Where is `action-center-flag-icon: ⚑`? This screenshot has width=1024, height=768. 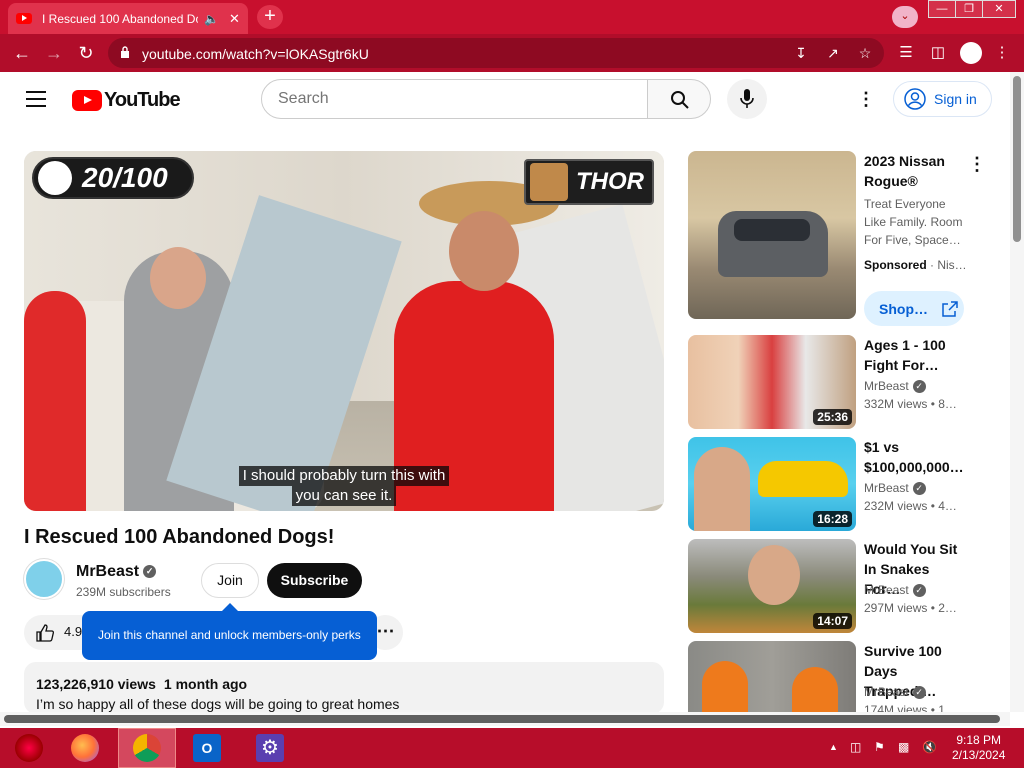
action-center-flag-icon: ⚑ is located at coordinates (879, 747).